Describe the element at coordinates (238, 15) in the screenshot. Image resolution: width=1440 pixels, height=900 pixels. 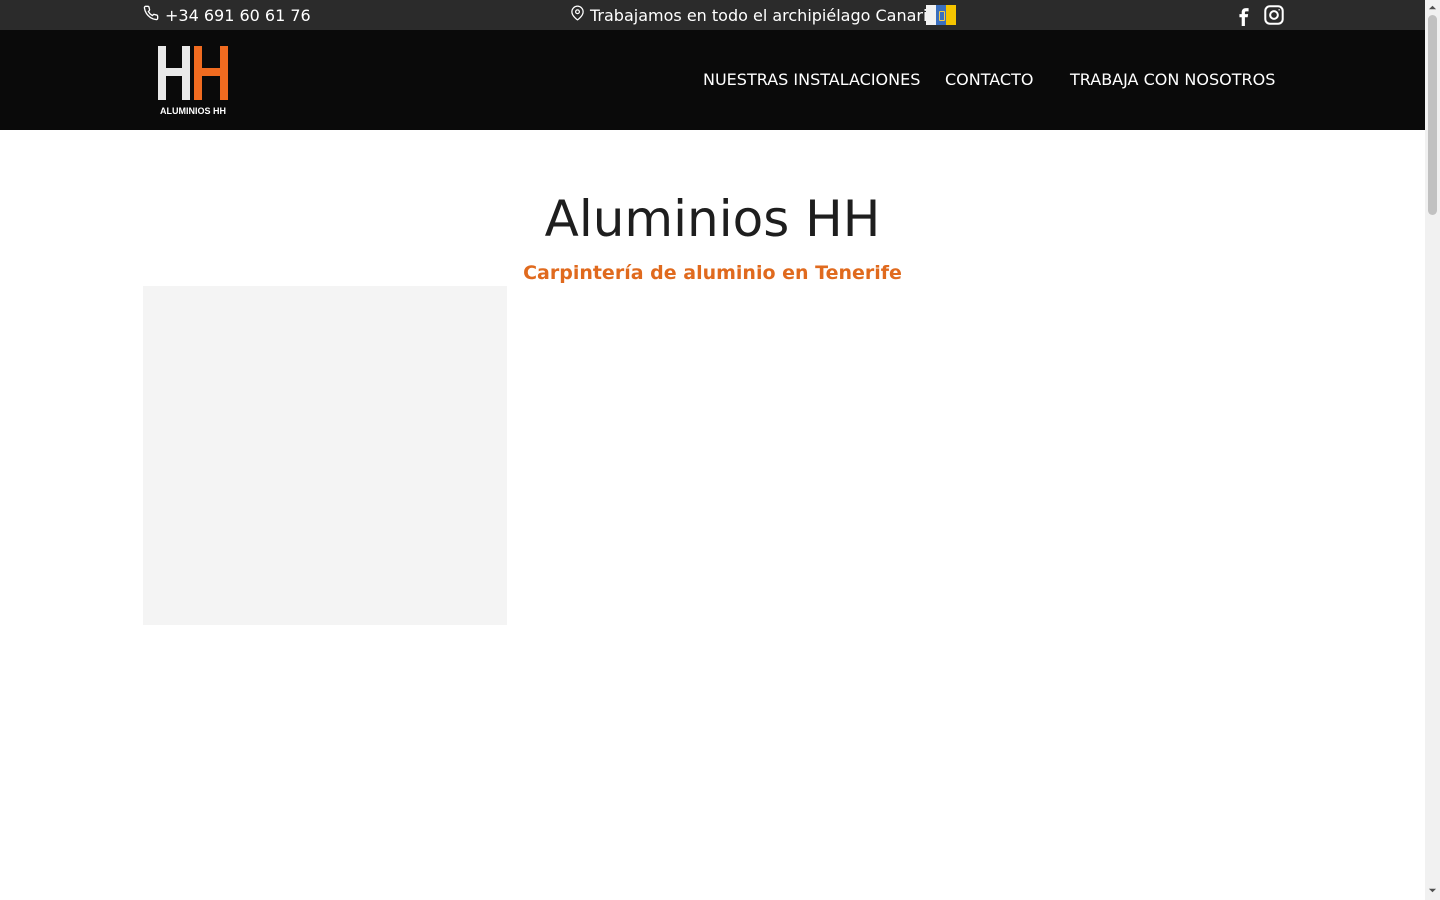
I see `phone-number: +34 691 60 61 76` at that location.